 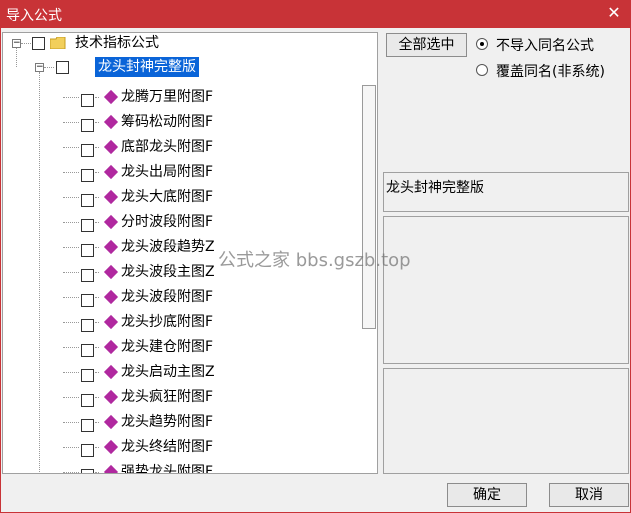 I want to click on formula-row: 龙头疯狂附图F, so click(x=183, y=397).